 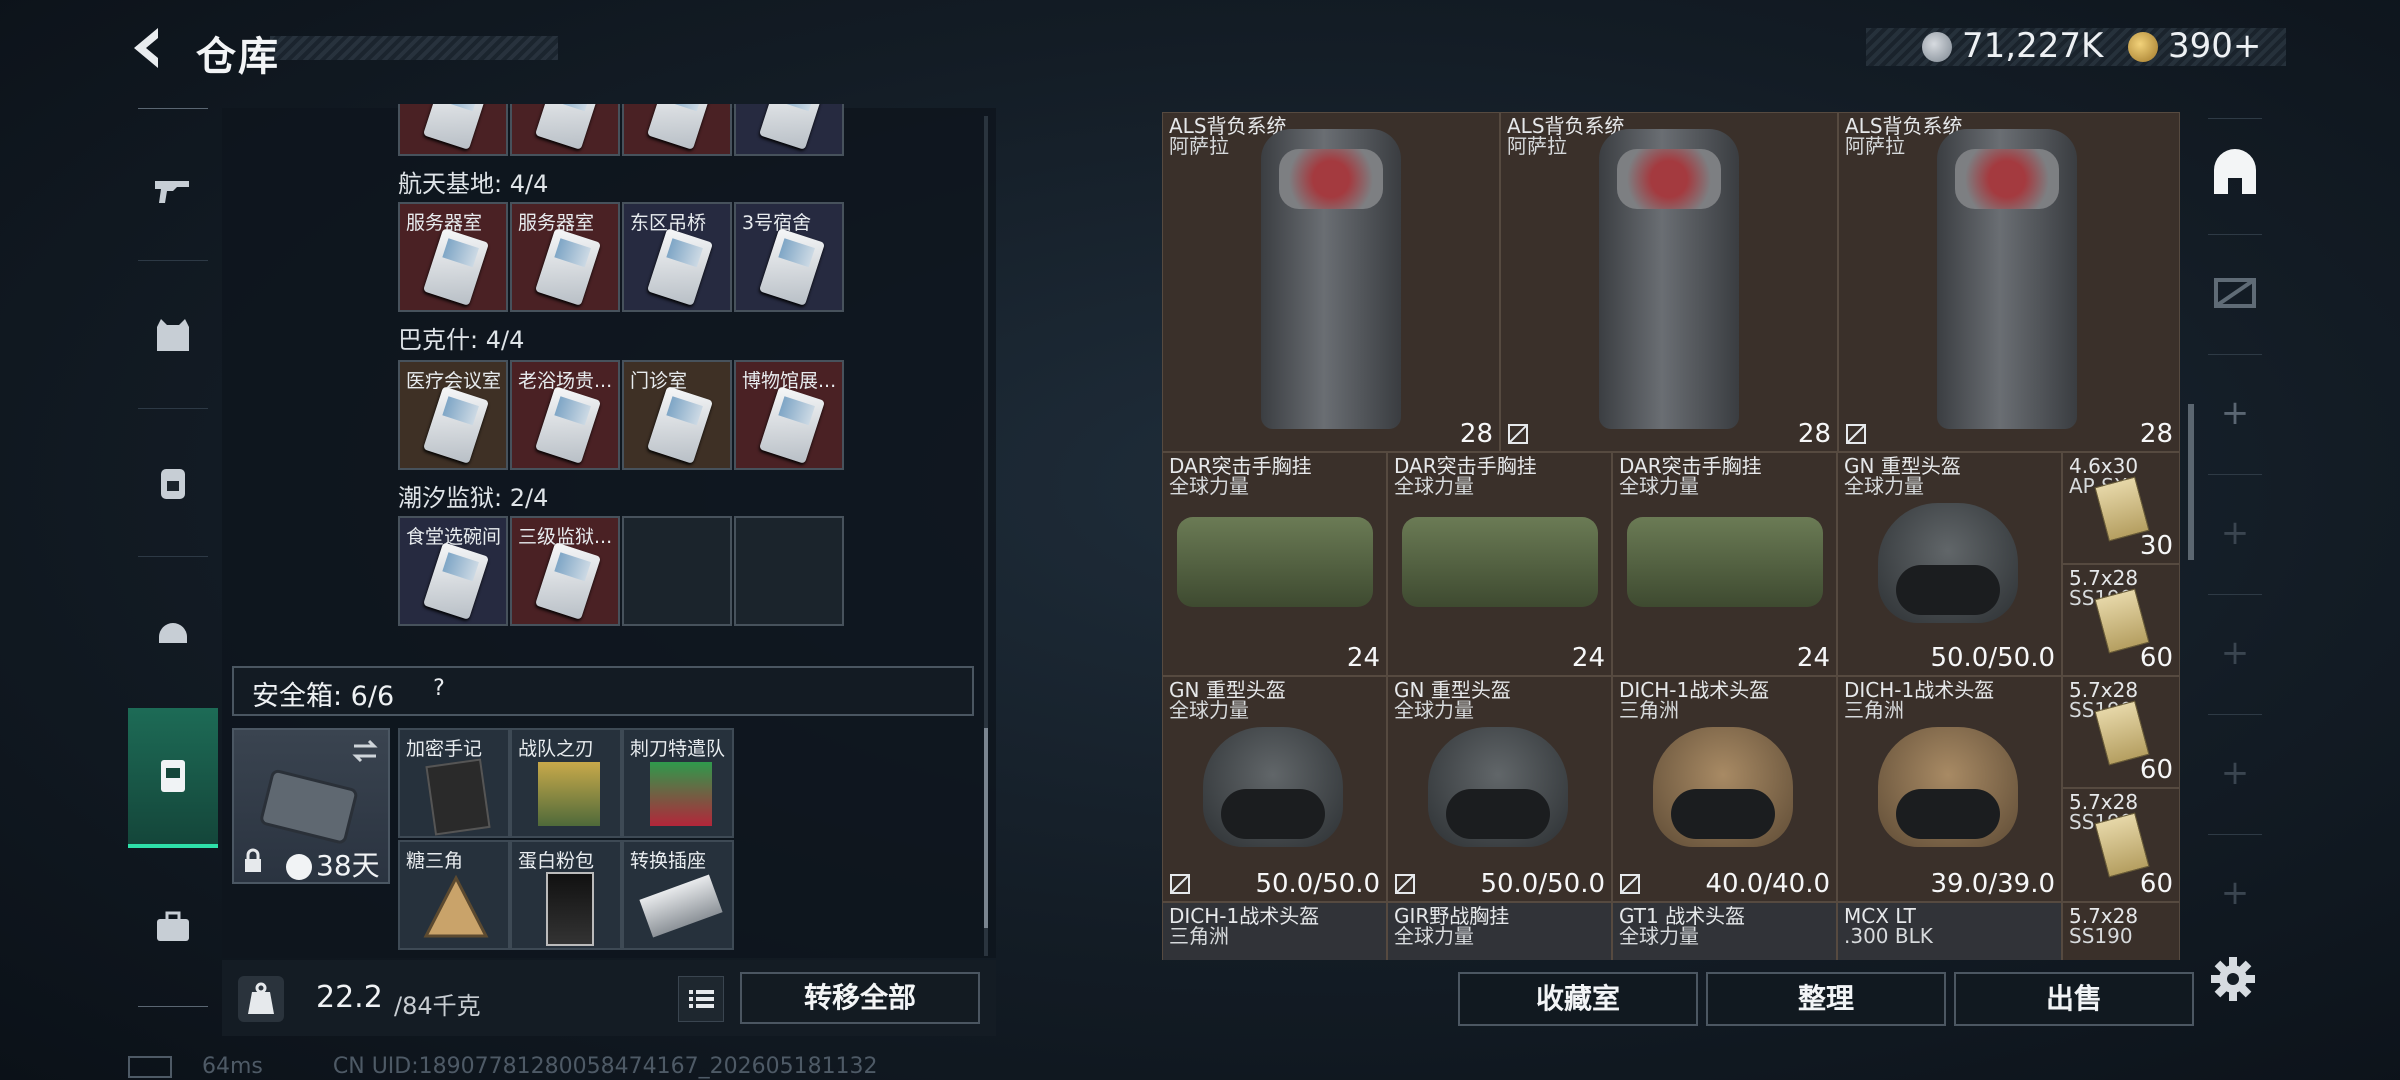 What do you see at coordinates (333, 864) in the screenshot?
I see `safebox-duration: 38天` at bounding box center [333, 864].